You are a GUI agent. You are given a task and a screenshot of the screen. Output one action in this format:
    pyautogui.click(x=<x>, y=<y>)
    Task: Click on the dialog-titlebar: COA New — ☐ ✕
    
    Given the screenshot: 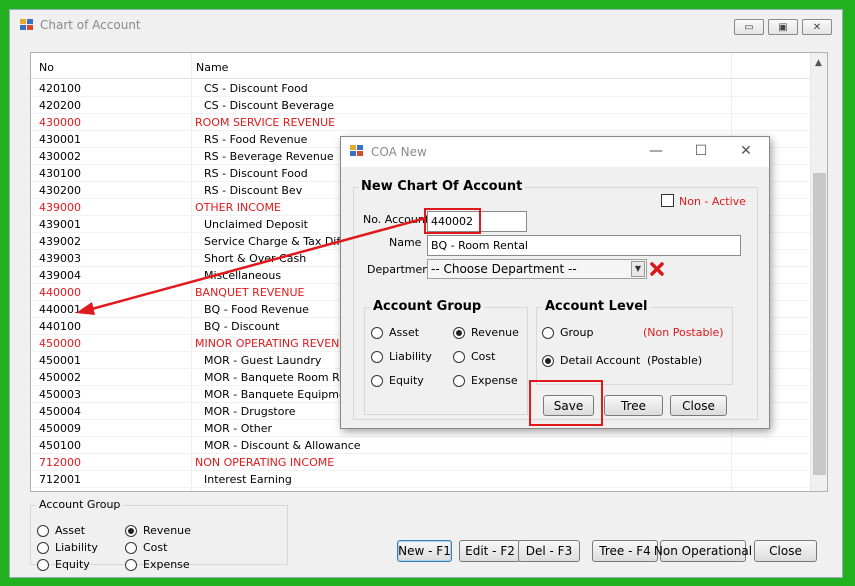 What is the action you would take?
    pyautogui.click(x=555, y=152)
    